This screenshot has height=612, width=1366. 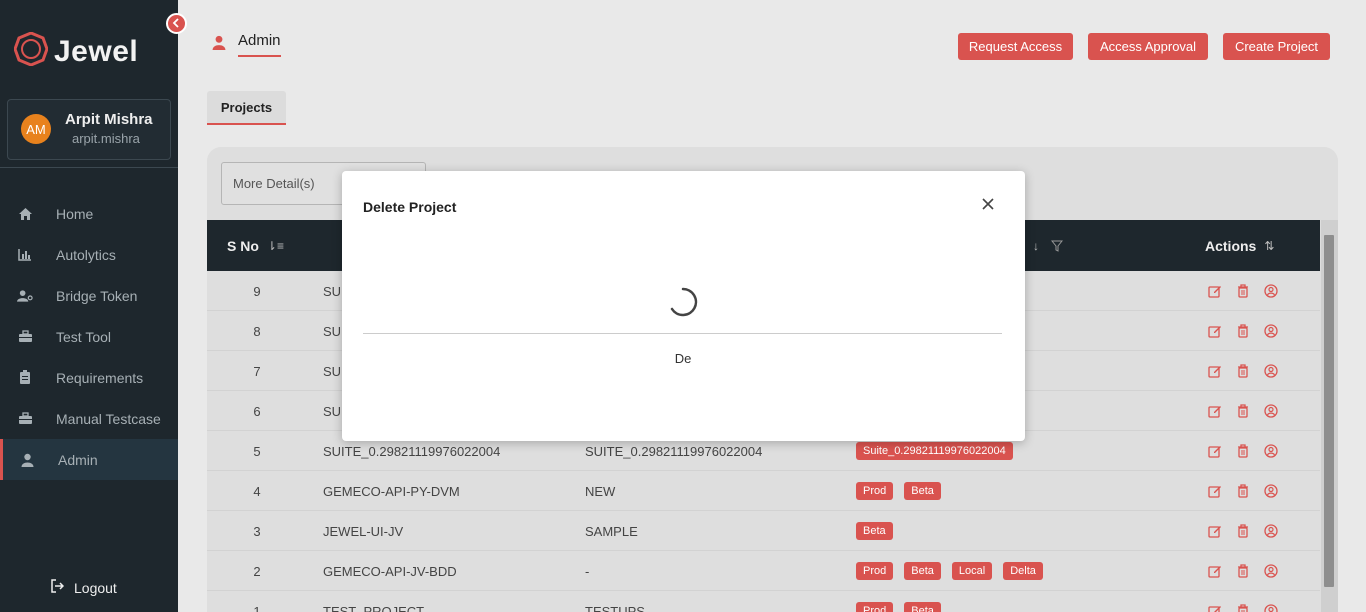 I want to click on loading-spinner-icon, so click(x=683, y=302).